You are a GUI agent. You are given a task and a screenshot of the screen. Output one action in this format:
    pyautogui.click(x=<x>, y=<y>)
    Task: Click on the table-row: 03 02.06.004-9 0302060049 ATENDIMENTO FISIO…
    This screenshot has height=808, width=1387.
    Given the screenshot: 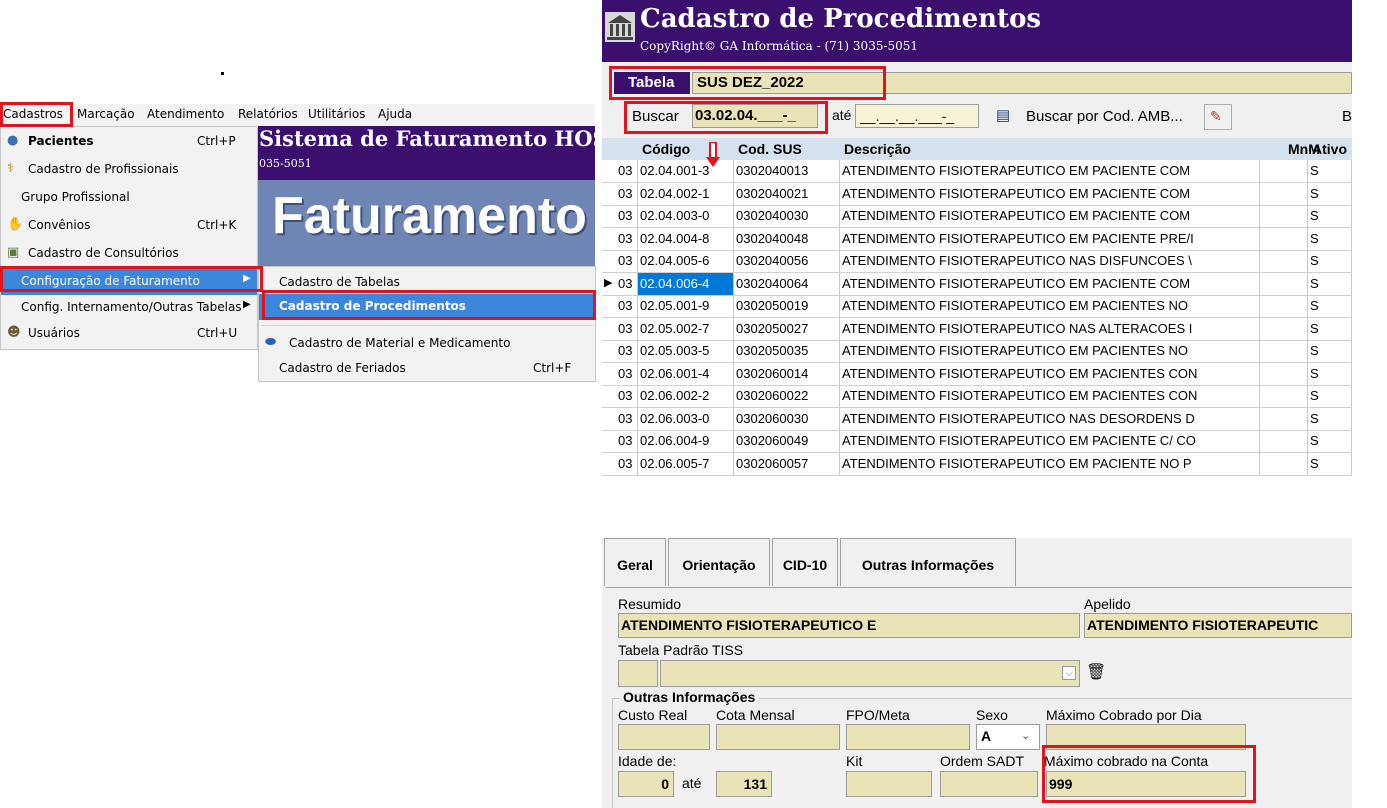 What is the action you would take?
    pyautogui.click(x=977, y=441)
    